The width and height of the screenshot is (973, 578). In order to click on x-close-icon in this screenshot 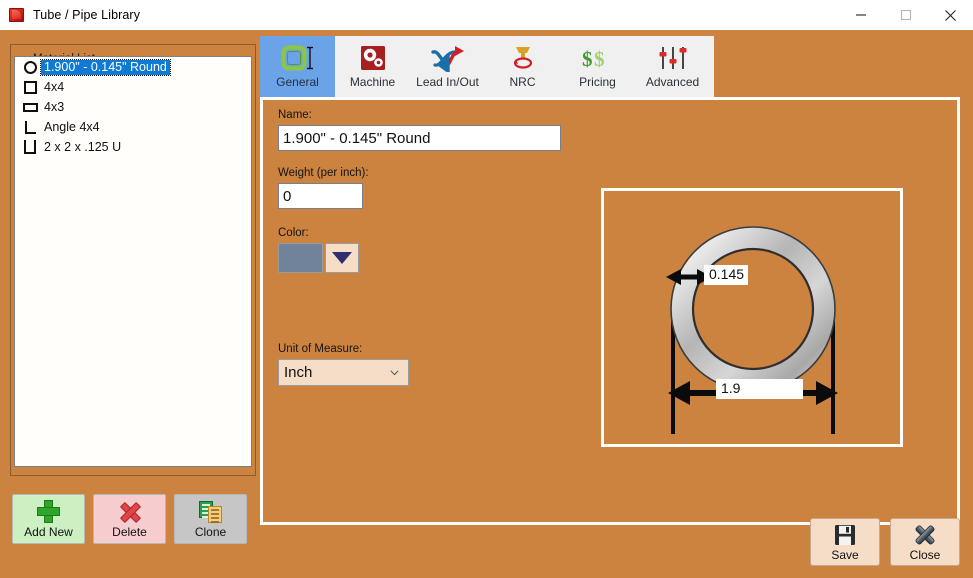, I will do `click(925, 535)`.